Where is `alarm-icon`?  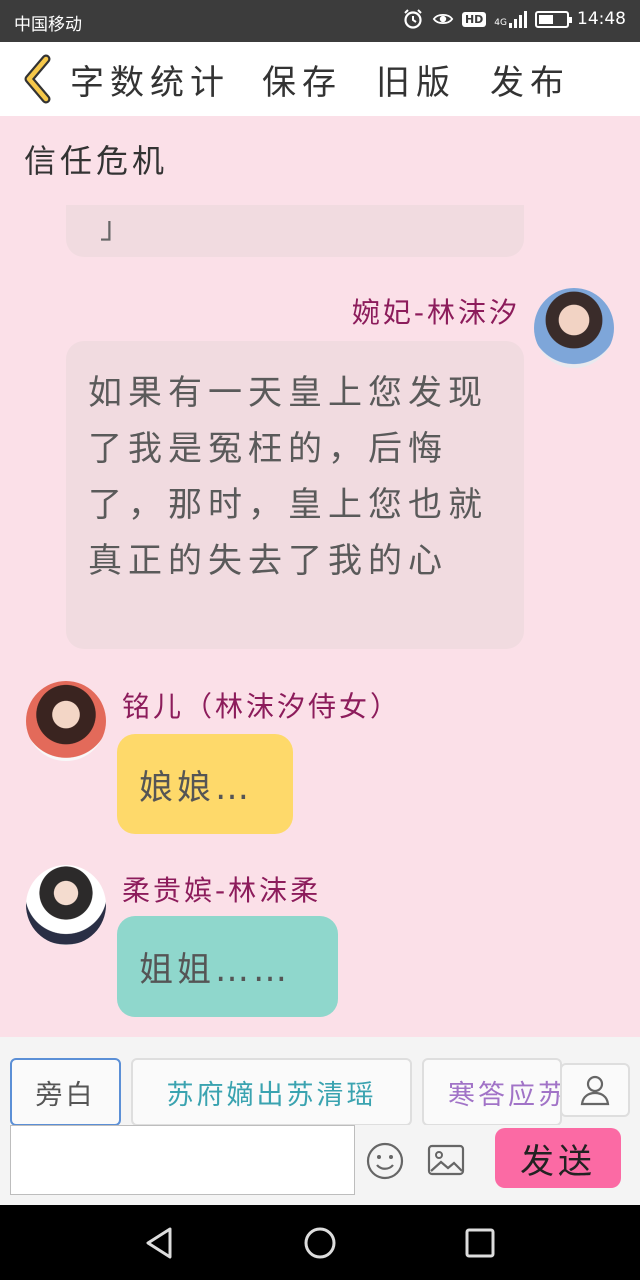 alarm-icon is located at coordinates (413, 19).